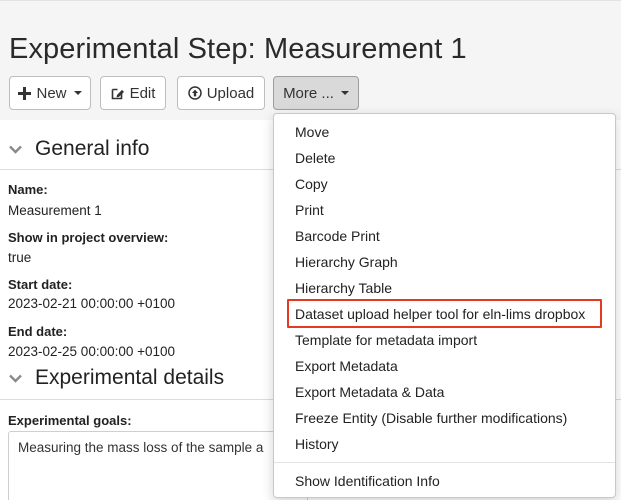 This screenshot has height=500, width=621. Describe the element at coordinates (130, 377) in the screenshot. I see `experimental-details-title: Experimental details` at that location.